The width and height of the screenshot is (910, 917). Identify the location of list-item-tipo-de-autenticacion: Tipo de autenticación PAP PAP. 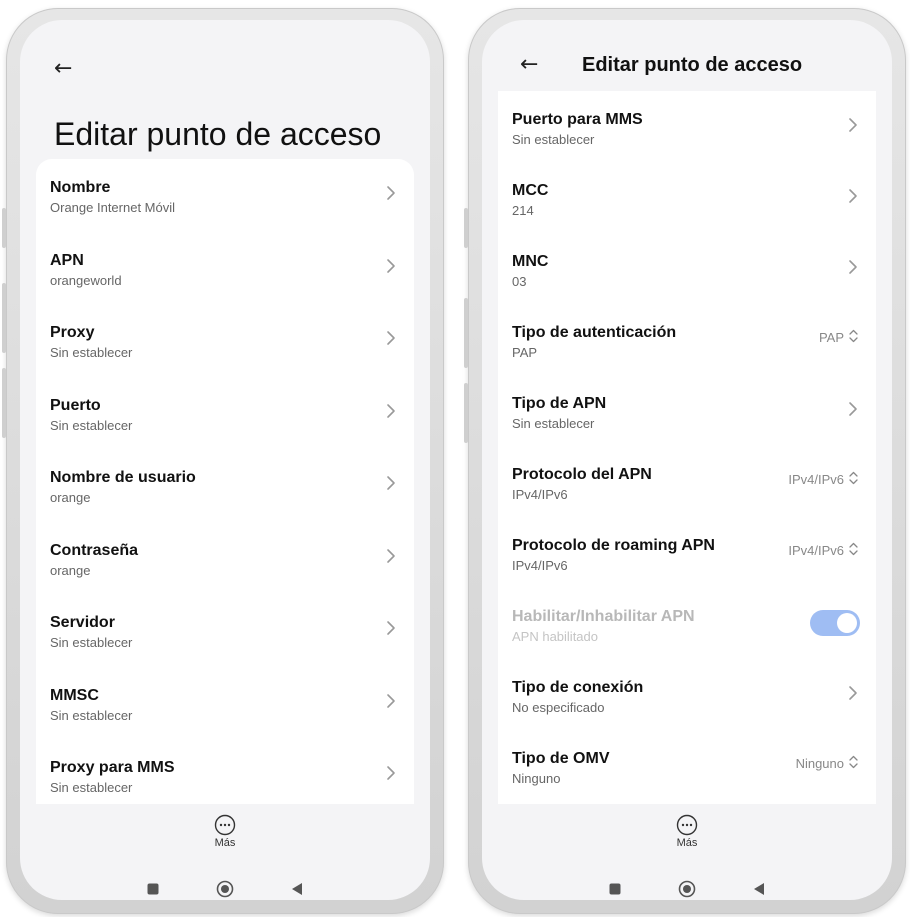
(687, 339).